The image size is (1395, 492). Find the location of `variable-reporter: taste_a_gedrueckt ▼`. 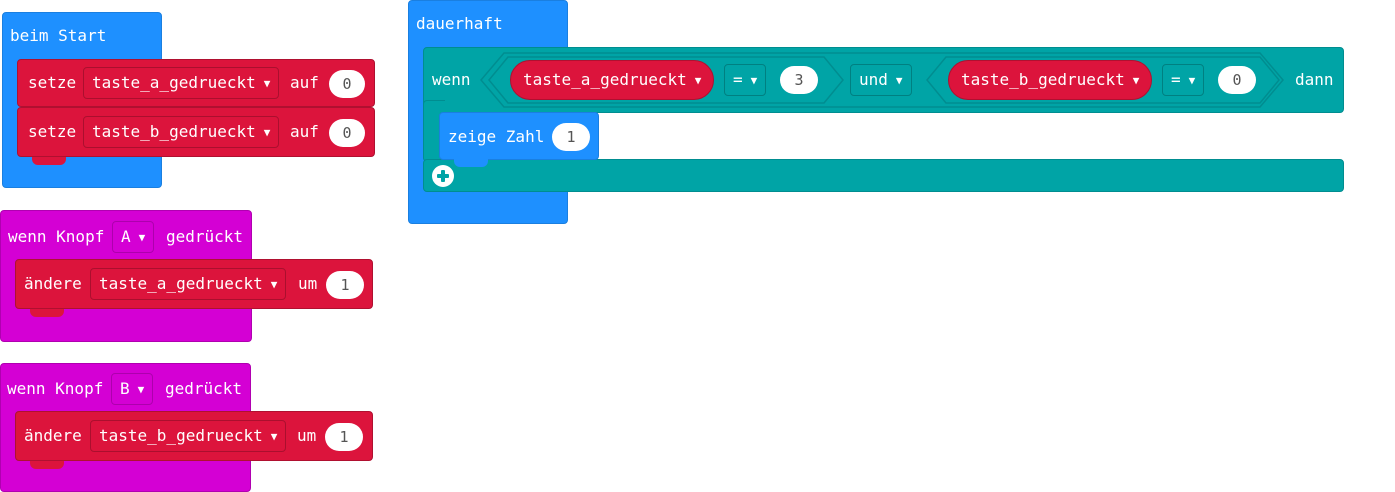

variable-reporter: taste_a_gedrueckt ▼ is located at coordinates (612, 80).